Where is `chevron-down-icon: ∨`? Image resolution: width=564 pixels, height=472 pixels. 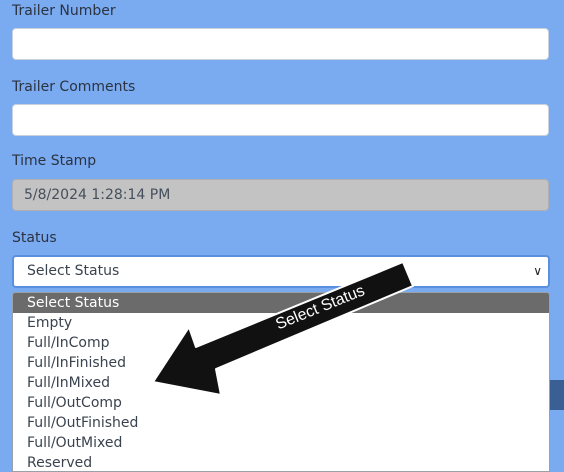 chevron-down-icon: ∨ is located at coordinates (537, 271).